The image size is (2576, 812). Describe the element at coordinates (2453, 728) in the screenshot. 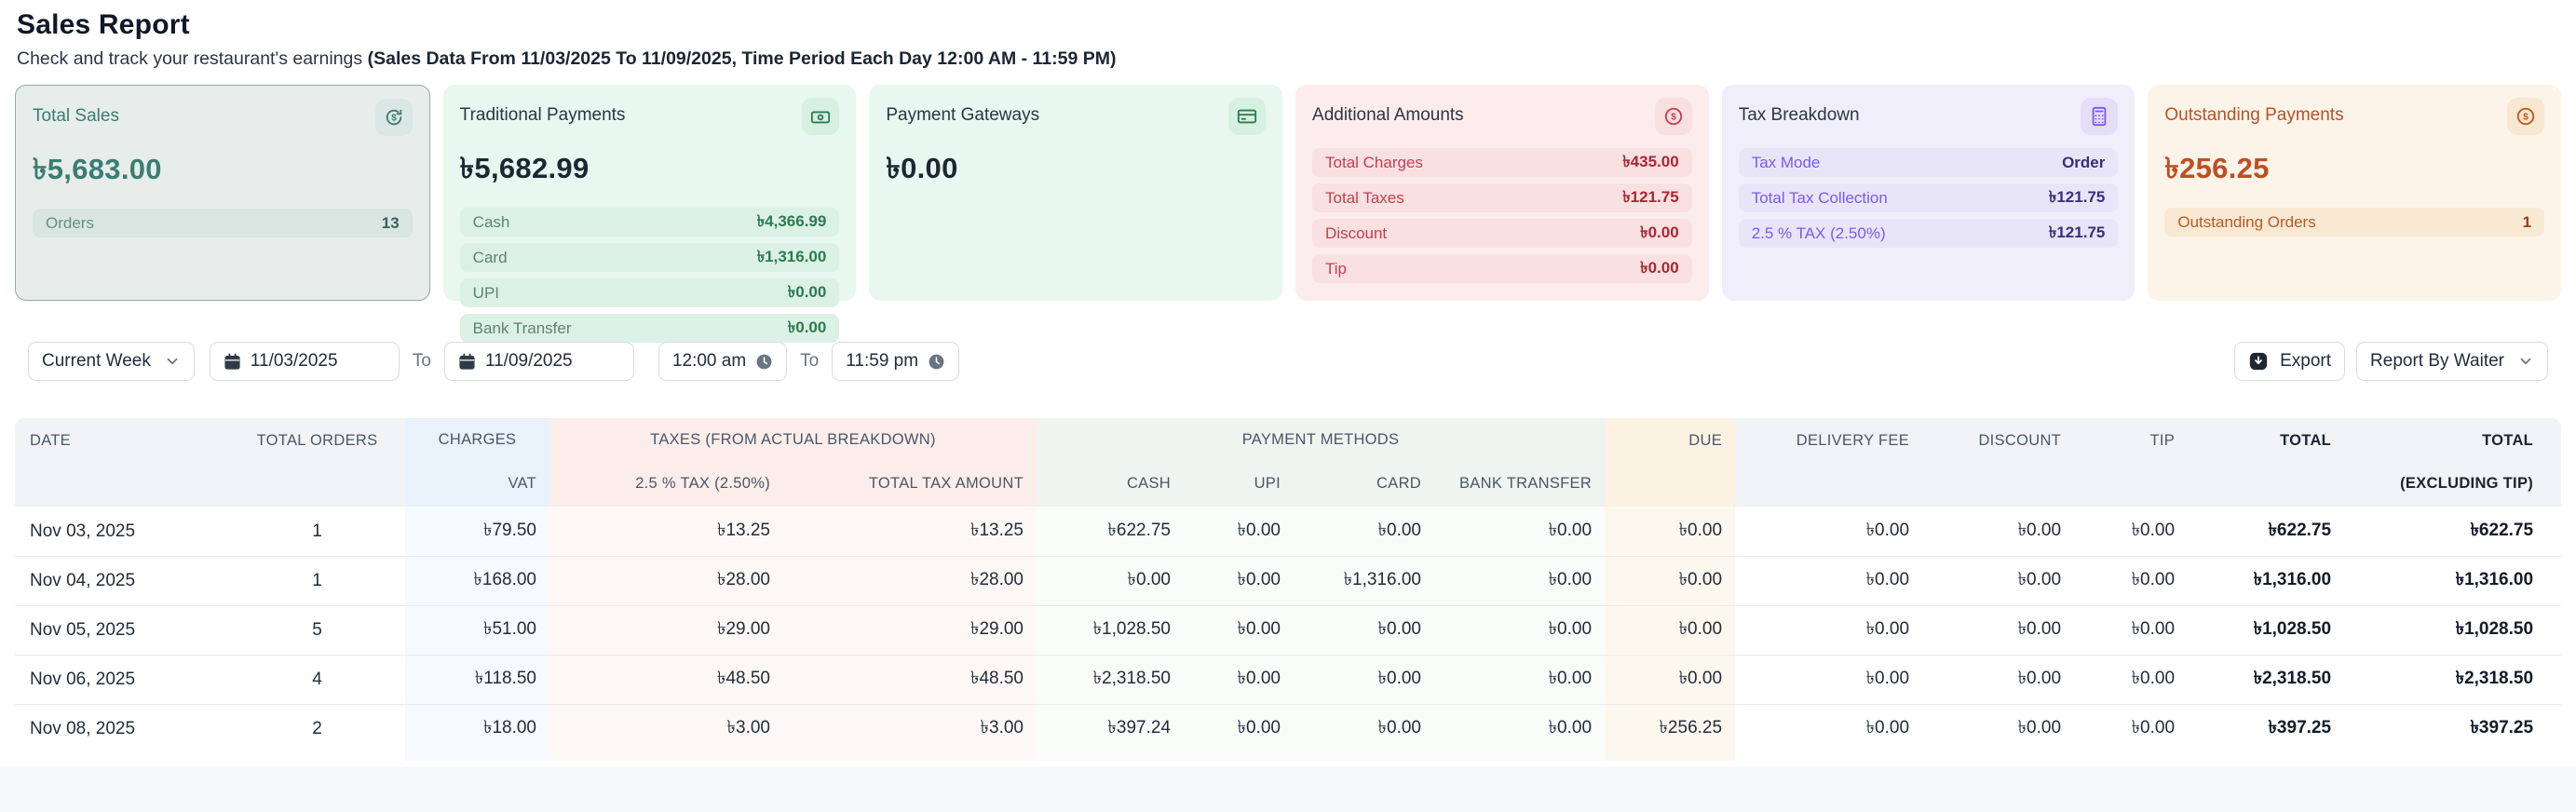

I see `cell-total-excluding-tip: ৳397.25` at that location.